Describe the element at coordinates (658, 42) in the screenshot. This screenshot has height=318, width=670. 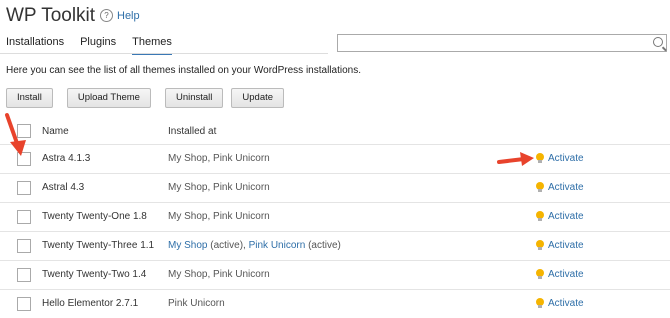
I see `search-icon` at that location.